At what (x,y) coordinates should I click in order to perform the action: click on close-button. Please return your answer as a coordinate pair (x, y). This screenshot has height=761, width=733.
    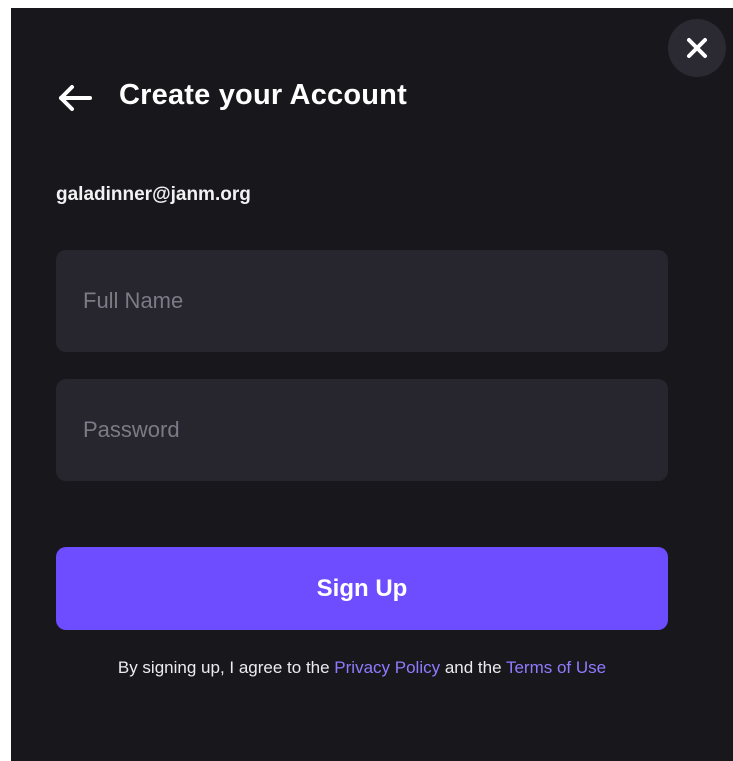
    Looking at the image, I should click on (697, 48).